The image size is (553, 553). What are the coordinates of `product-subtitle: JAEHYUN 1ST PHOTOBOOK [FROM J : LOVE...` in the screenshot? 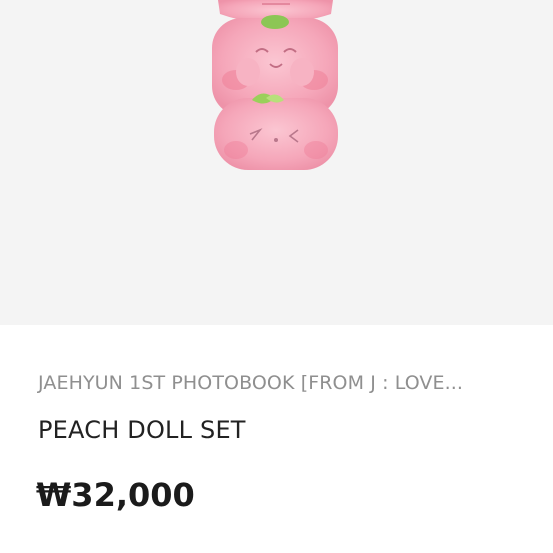 It's located at (250, 383).